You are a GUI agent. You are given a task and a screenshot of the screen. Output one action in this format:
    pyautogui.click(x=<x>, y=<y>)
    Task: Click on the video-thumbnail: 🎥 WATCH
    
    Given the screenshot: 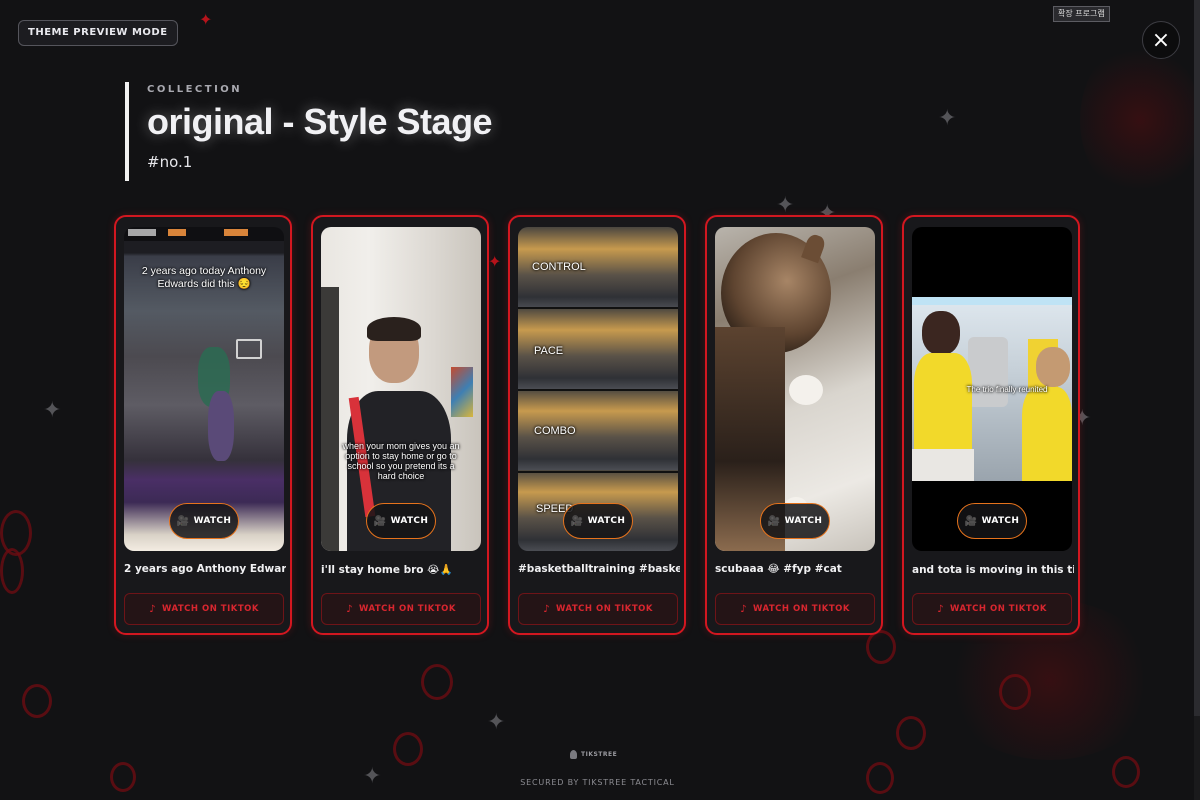 What is the action you would take?
    pyautogui.click(x=795, y=389)
    